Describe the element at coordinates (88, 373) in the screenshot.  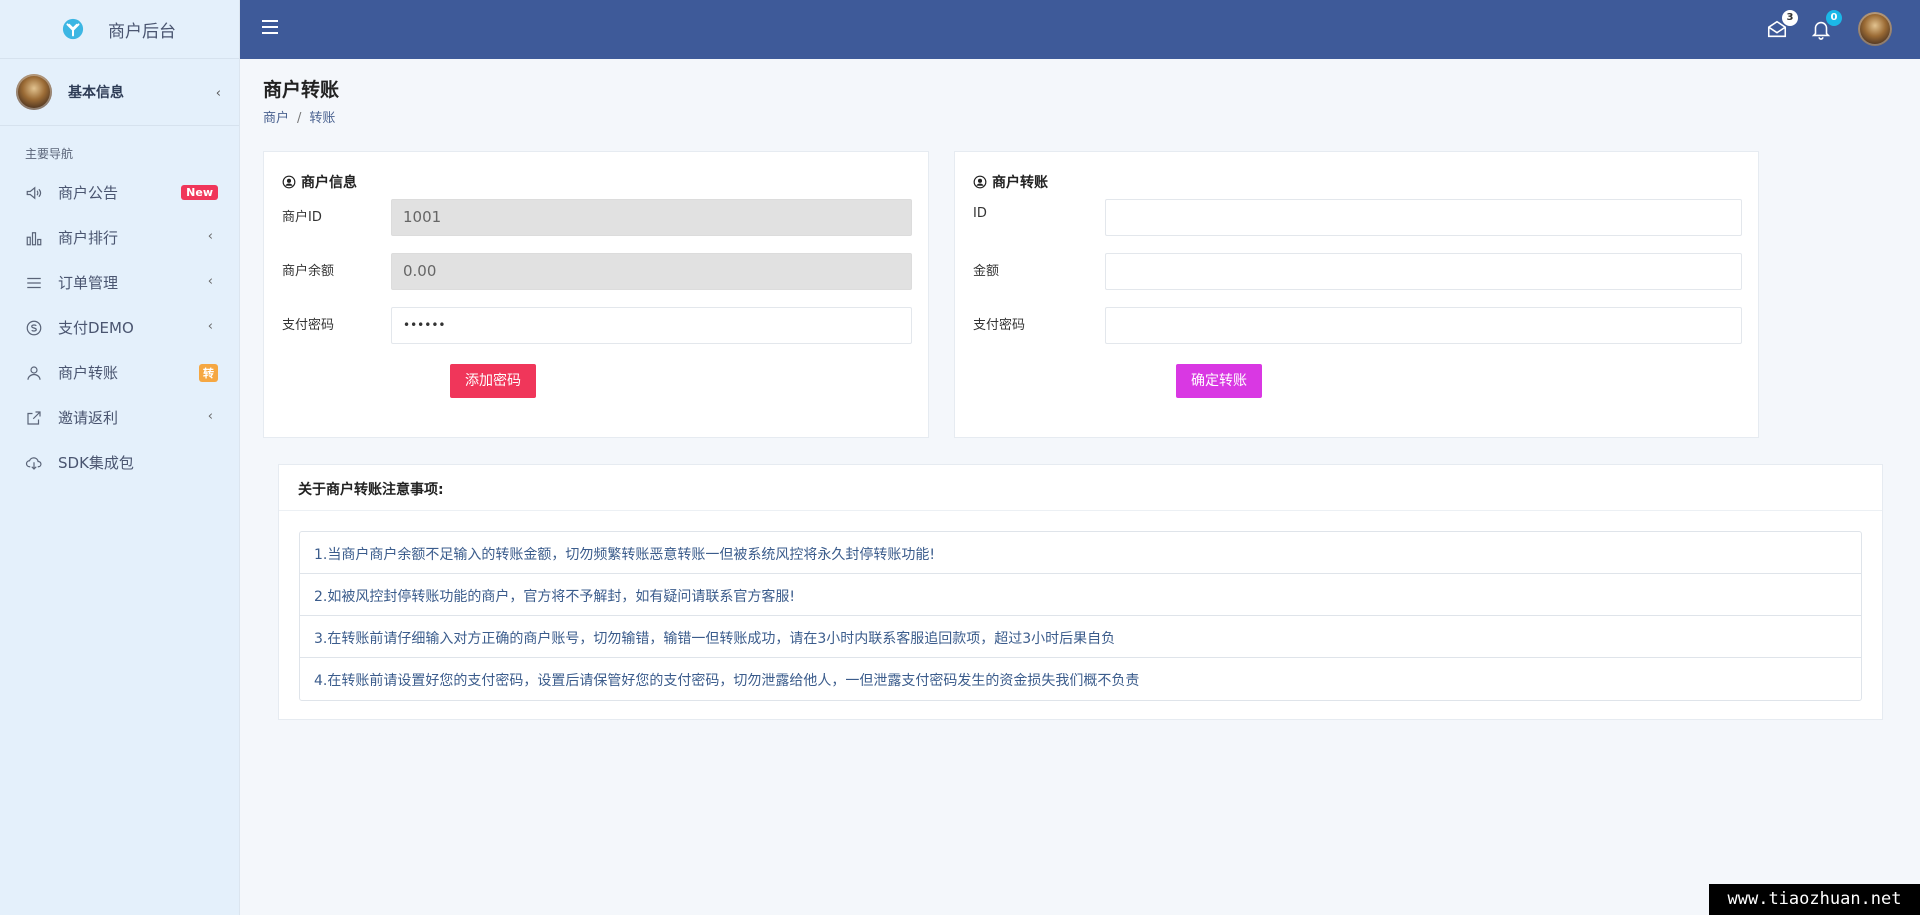
I see `sidebar-item-label: 商户转账` at that location.